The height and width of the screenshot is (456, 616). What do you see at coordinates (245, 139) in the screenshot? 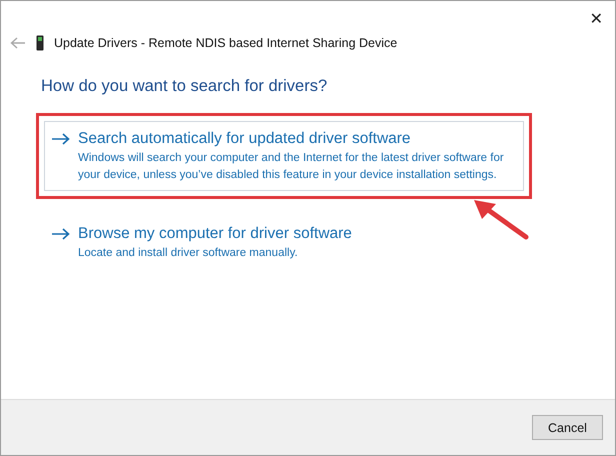
I see `option-title: Search automatically for updated driver software` at bounding box center [245, 139].